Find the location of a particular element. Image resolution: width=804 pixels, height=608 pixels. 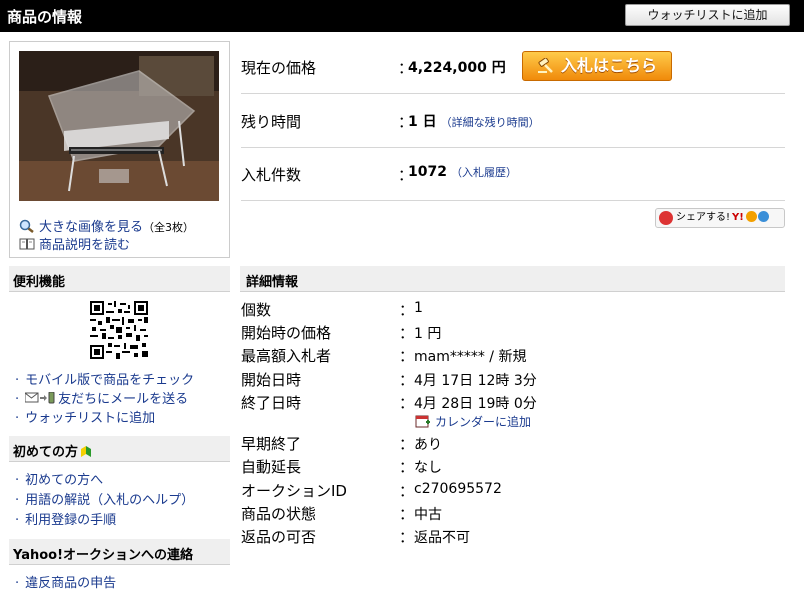

bid-count-row: 入札件数 ： 1072 （入札履歴） is located at coordinates (513, 174).